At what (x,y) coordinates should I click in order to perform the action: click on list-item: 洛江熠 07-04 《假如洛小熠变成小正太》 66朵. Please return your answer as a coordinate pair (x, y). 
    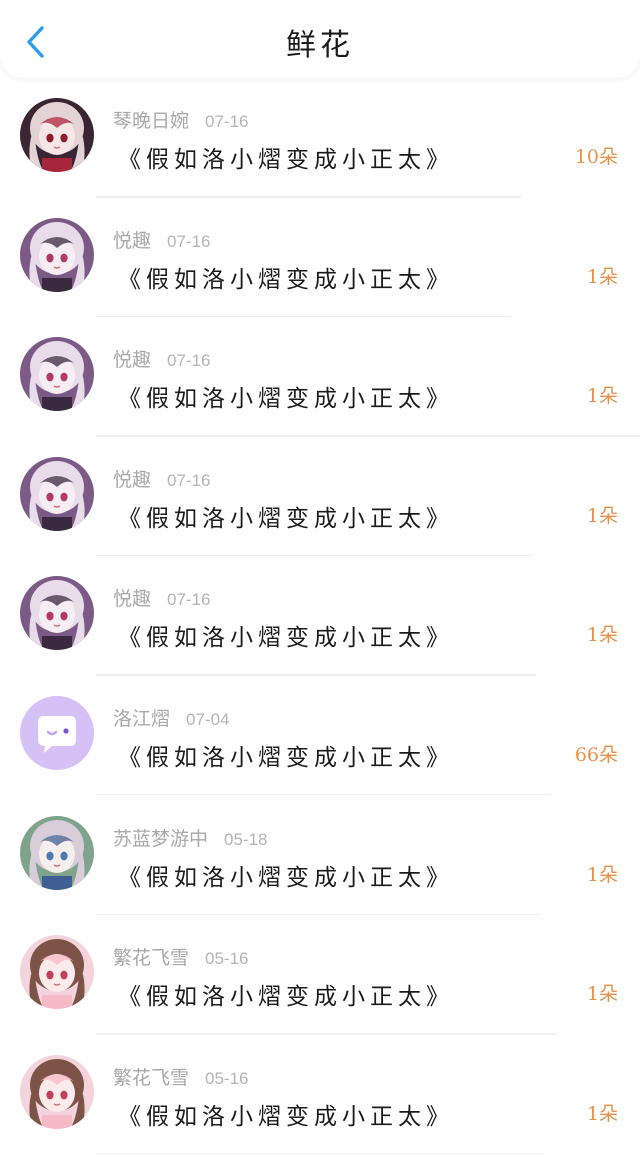
    Looking at the image, I should click on (320, 736).